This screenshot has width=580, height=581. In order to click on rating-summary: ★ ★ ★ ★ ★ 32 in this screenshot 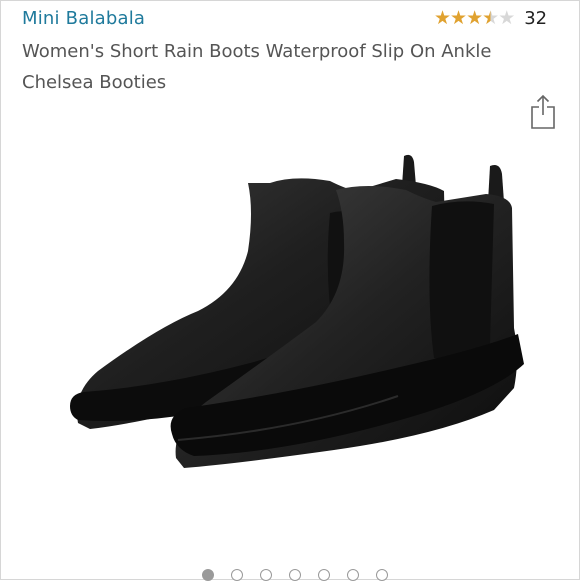, I will do `click(491, 18)`.